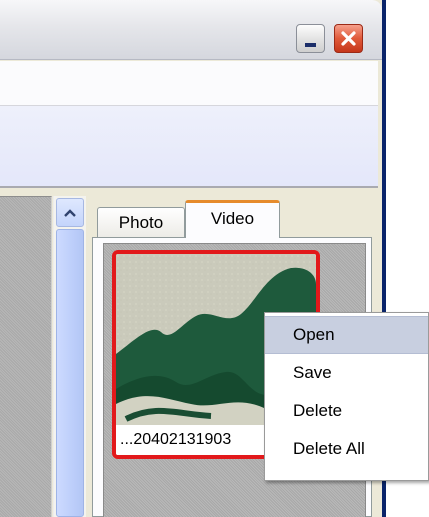 This screenshot has height=517, width=429. What do you see at coordinates (191, 30) in the screenshot?
I see `title-bar` at bounding box center [191, 30].